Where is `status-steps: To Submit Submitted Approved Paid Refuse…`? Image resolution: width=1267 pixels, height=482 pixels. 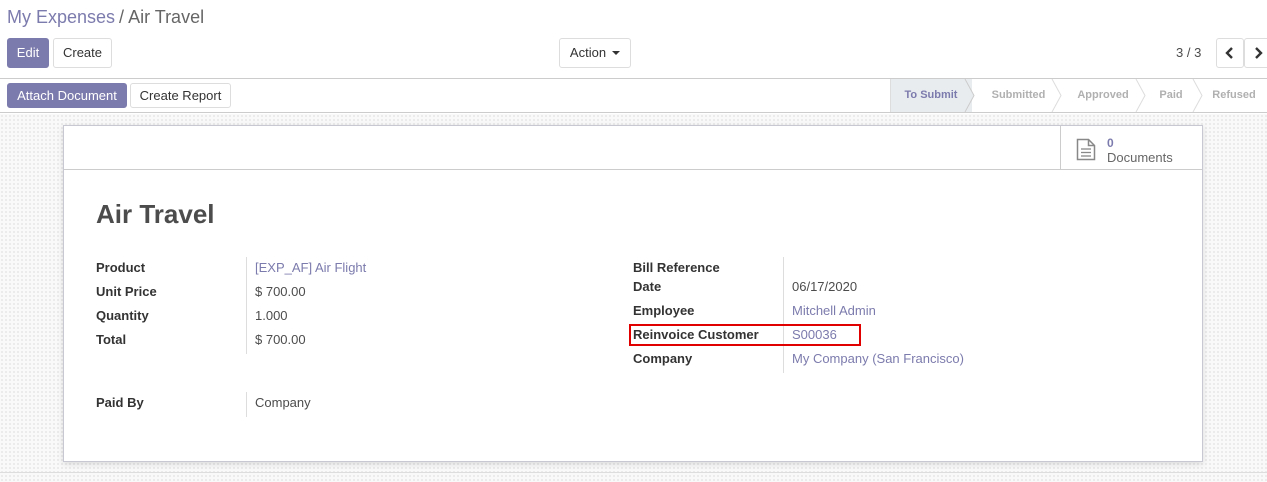
status-steps: To Submit Submitted Approved Paid Refuse… is located at coordinates (1078, 95).